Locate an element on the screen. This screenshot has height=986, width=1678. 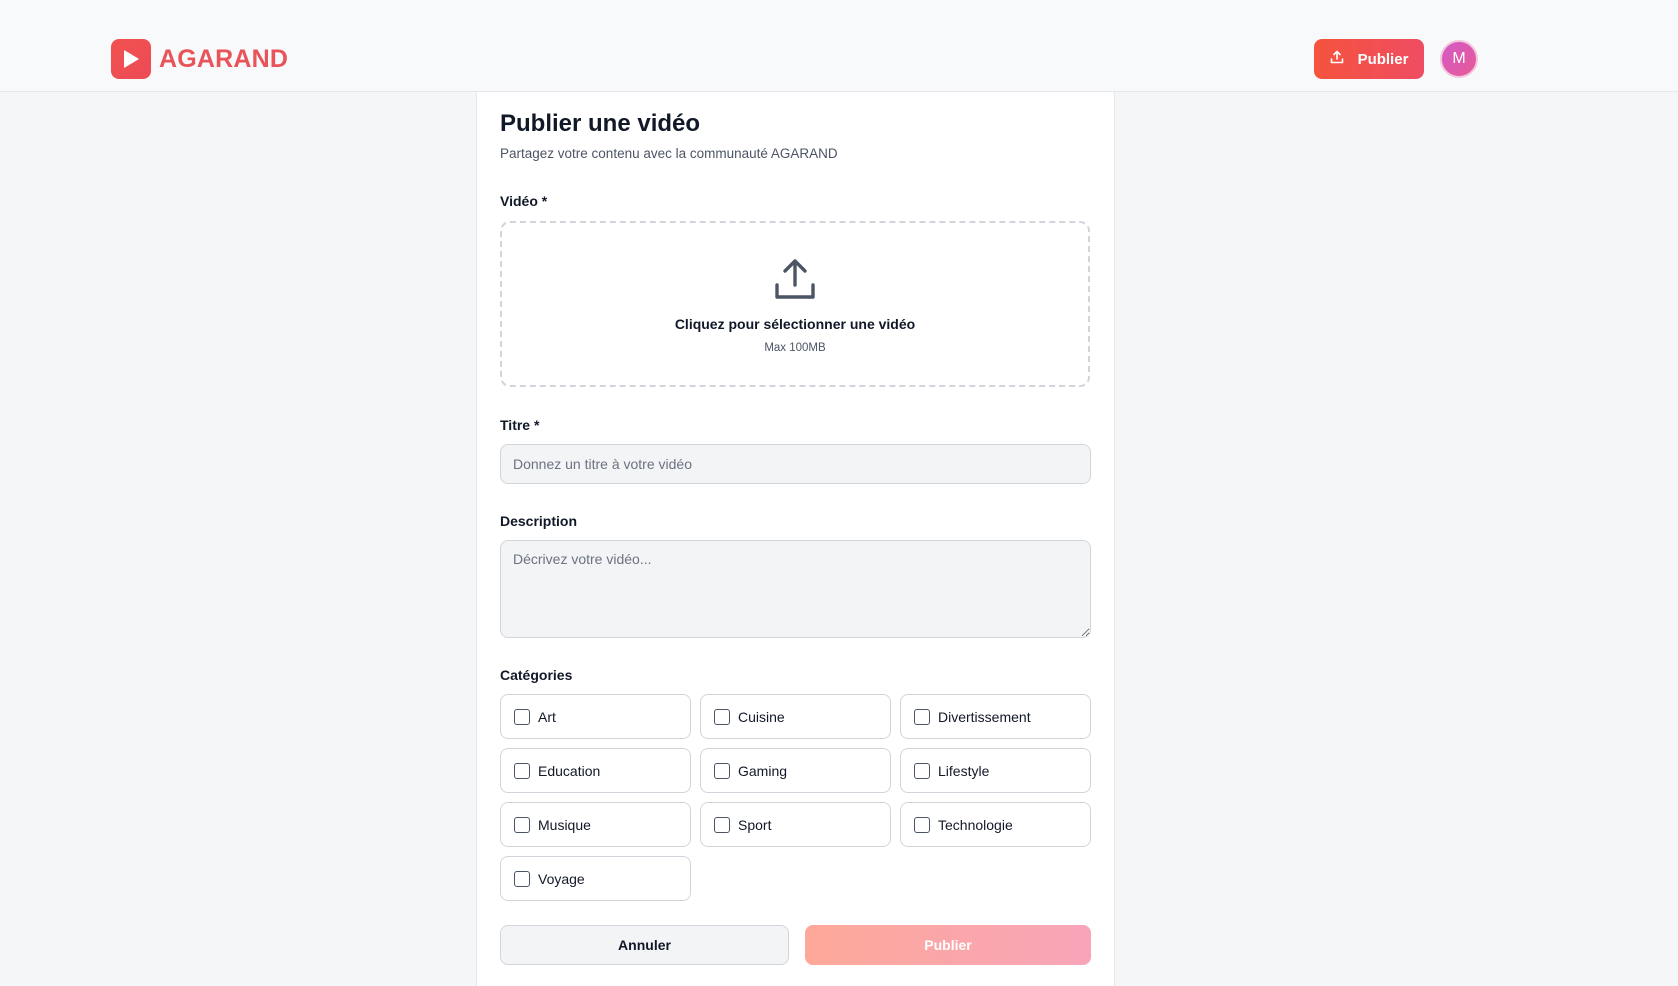
category-label: Musique is located at coordinates (564, 824).